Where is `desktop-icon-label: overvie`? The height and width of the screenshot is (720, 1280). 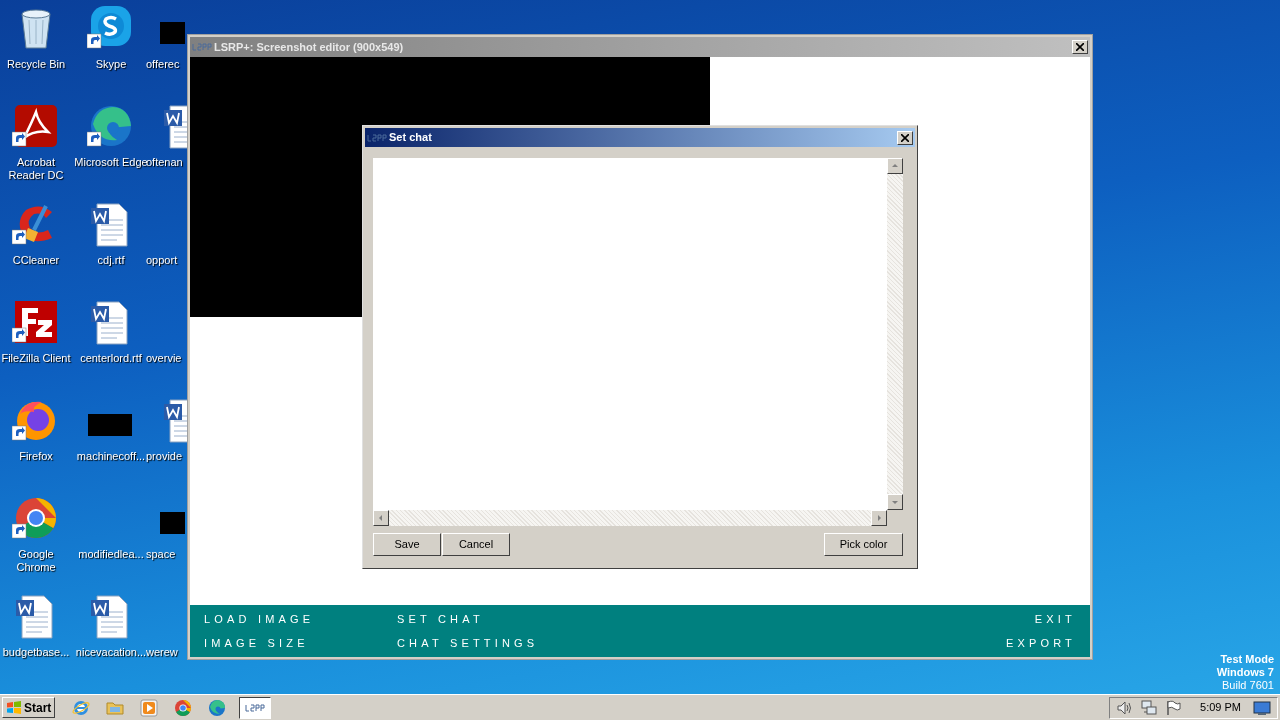 desktop-icon-label: overvie is located at coordinates (164, 358).